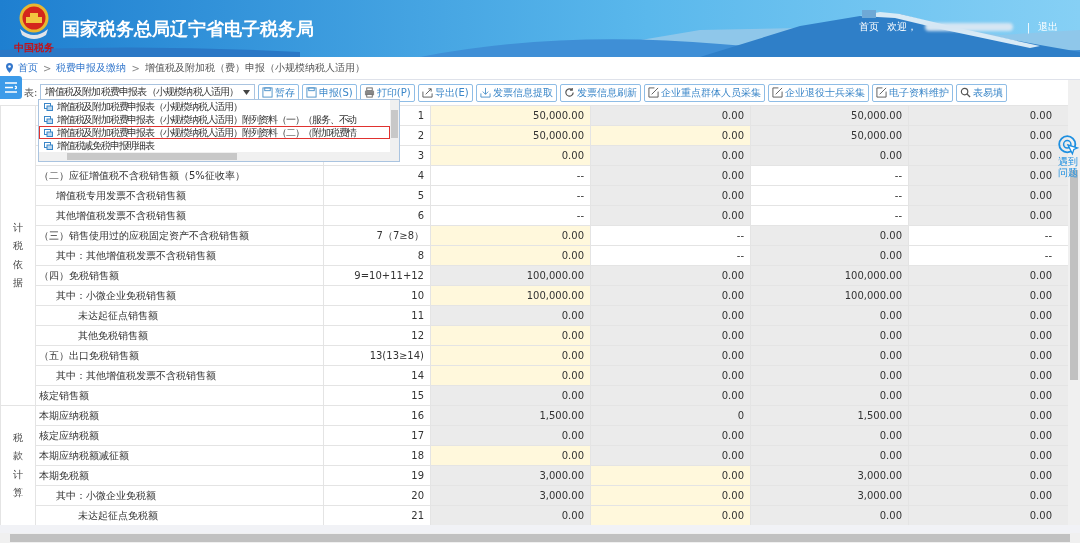 Image resolution: width=1080 pixels, height=543 pixels. I want to click on row-number: 10, so click(377, 295).